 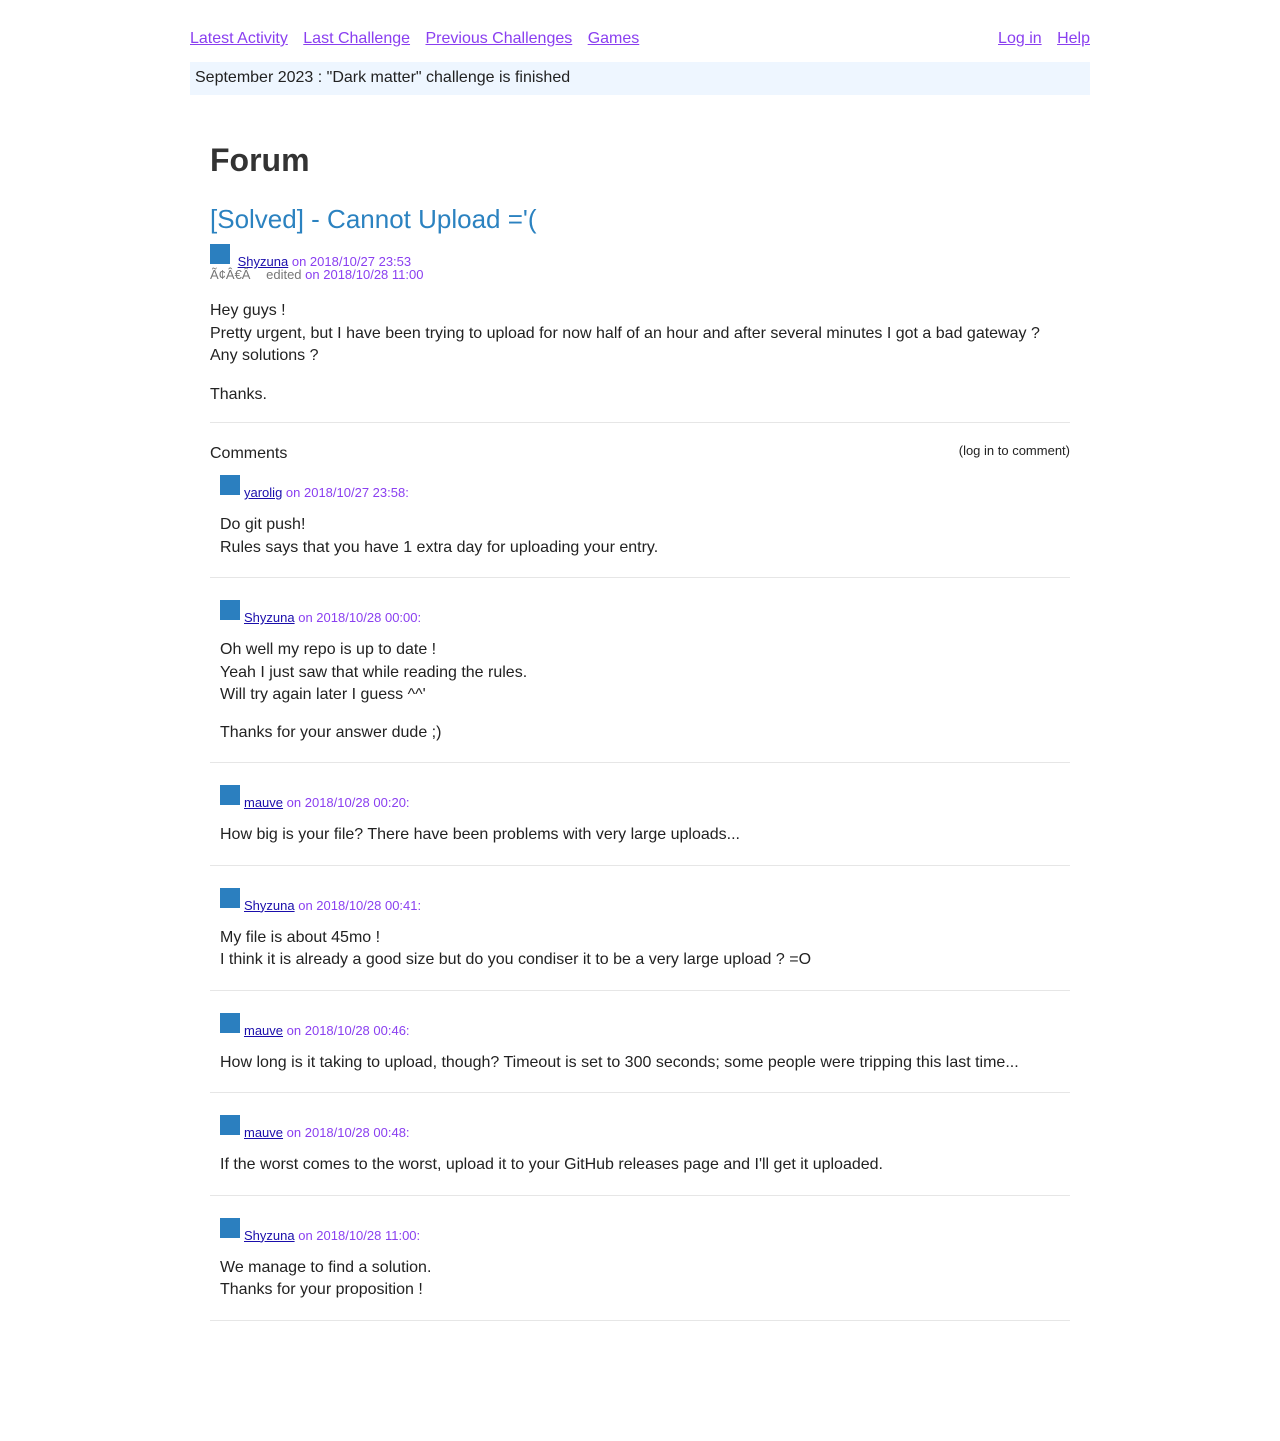 What do you see at coordinates (640, 1219) in the screenshot?
I see `comment-meta: Shyzuna on 2018/10/28 11:00:` at bounding box center [640, 1219].